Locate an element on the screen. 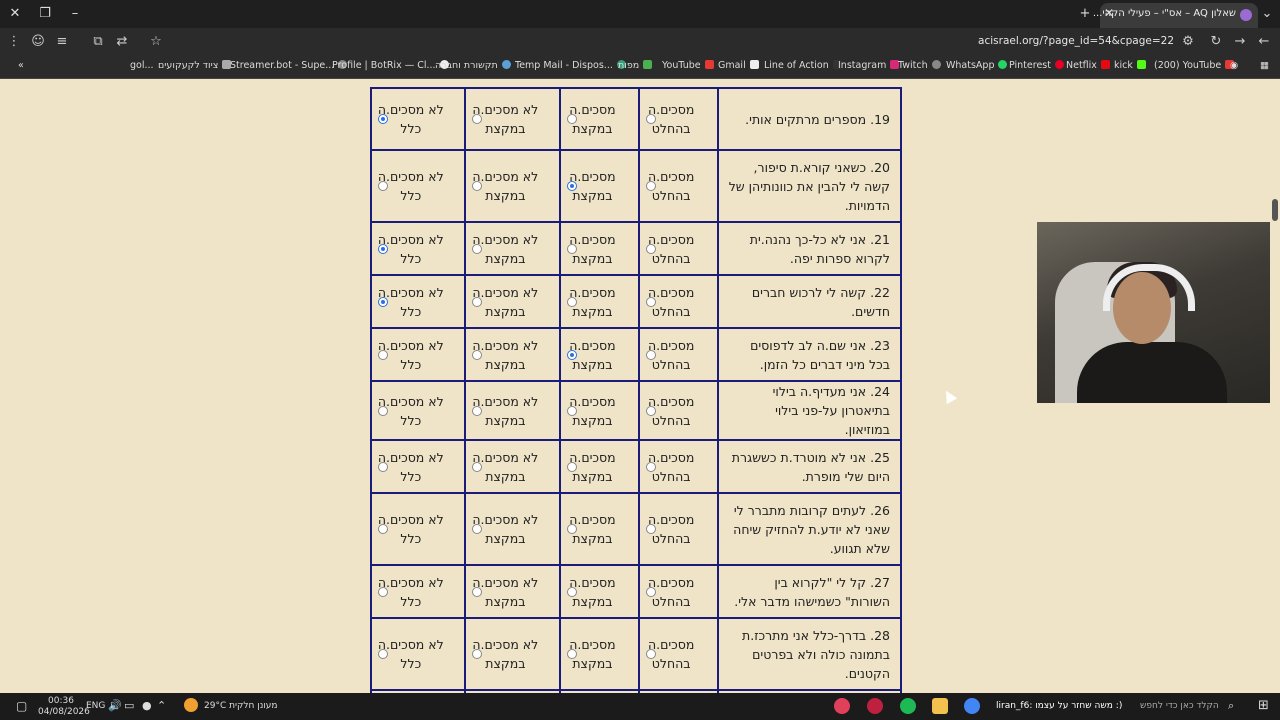 This screenshot has height=720, width=1280. weather-text: 29°C מעונן חלקית is located at coordinates (241, 706).